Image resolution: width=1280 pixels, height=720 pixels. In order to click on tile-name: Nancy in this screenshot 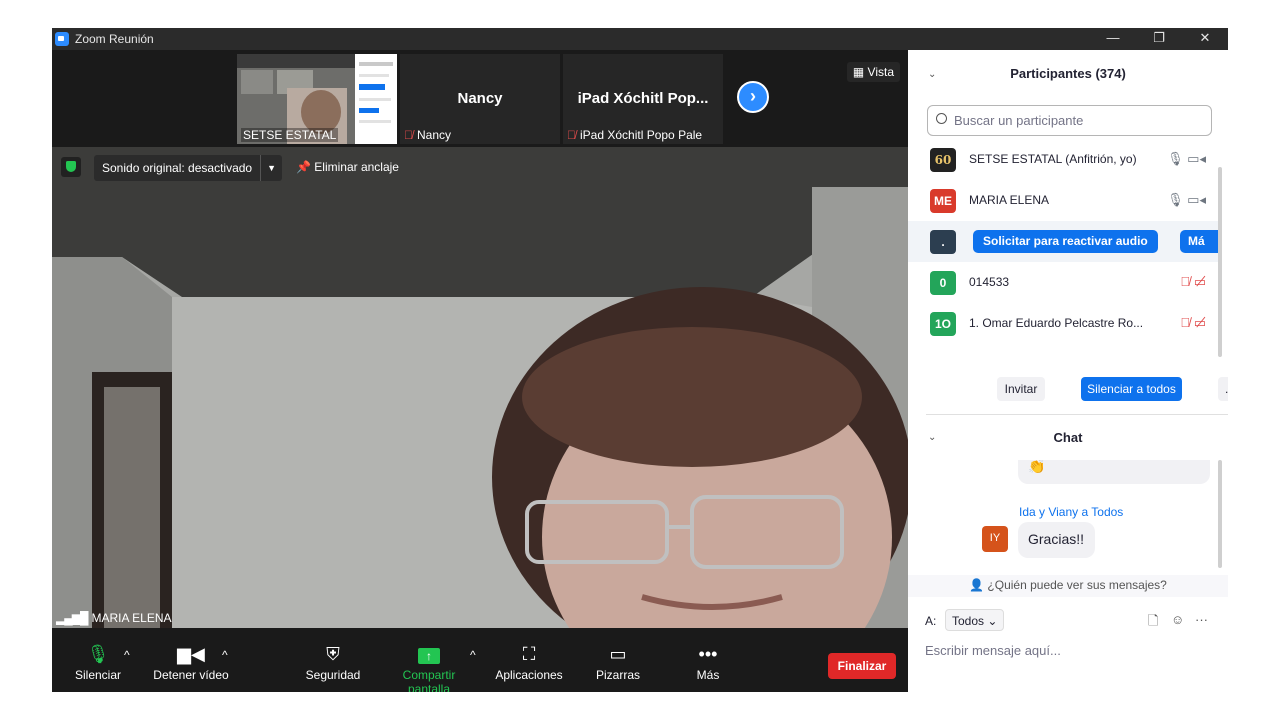, I will do `click(434, 135)`.